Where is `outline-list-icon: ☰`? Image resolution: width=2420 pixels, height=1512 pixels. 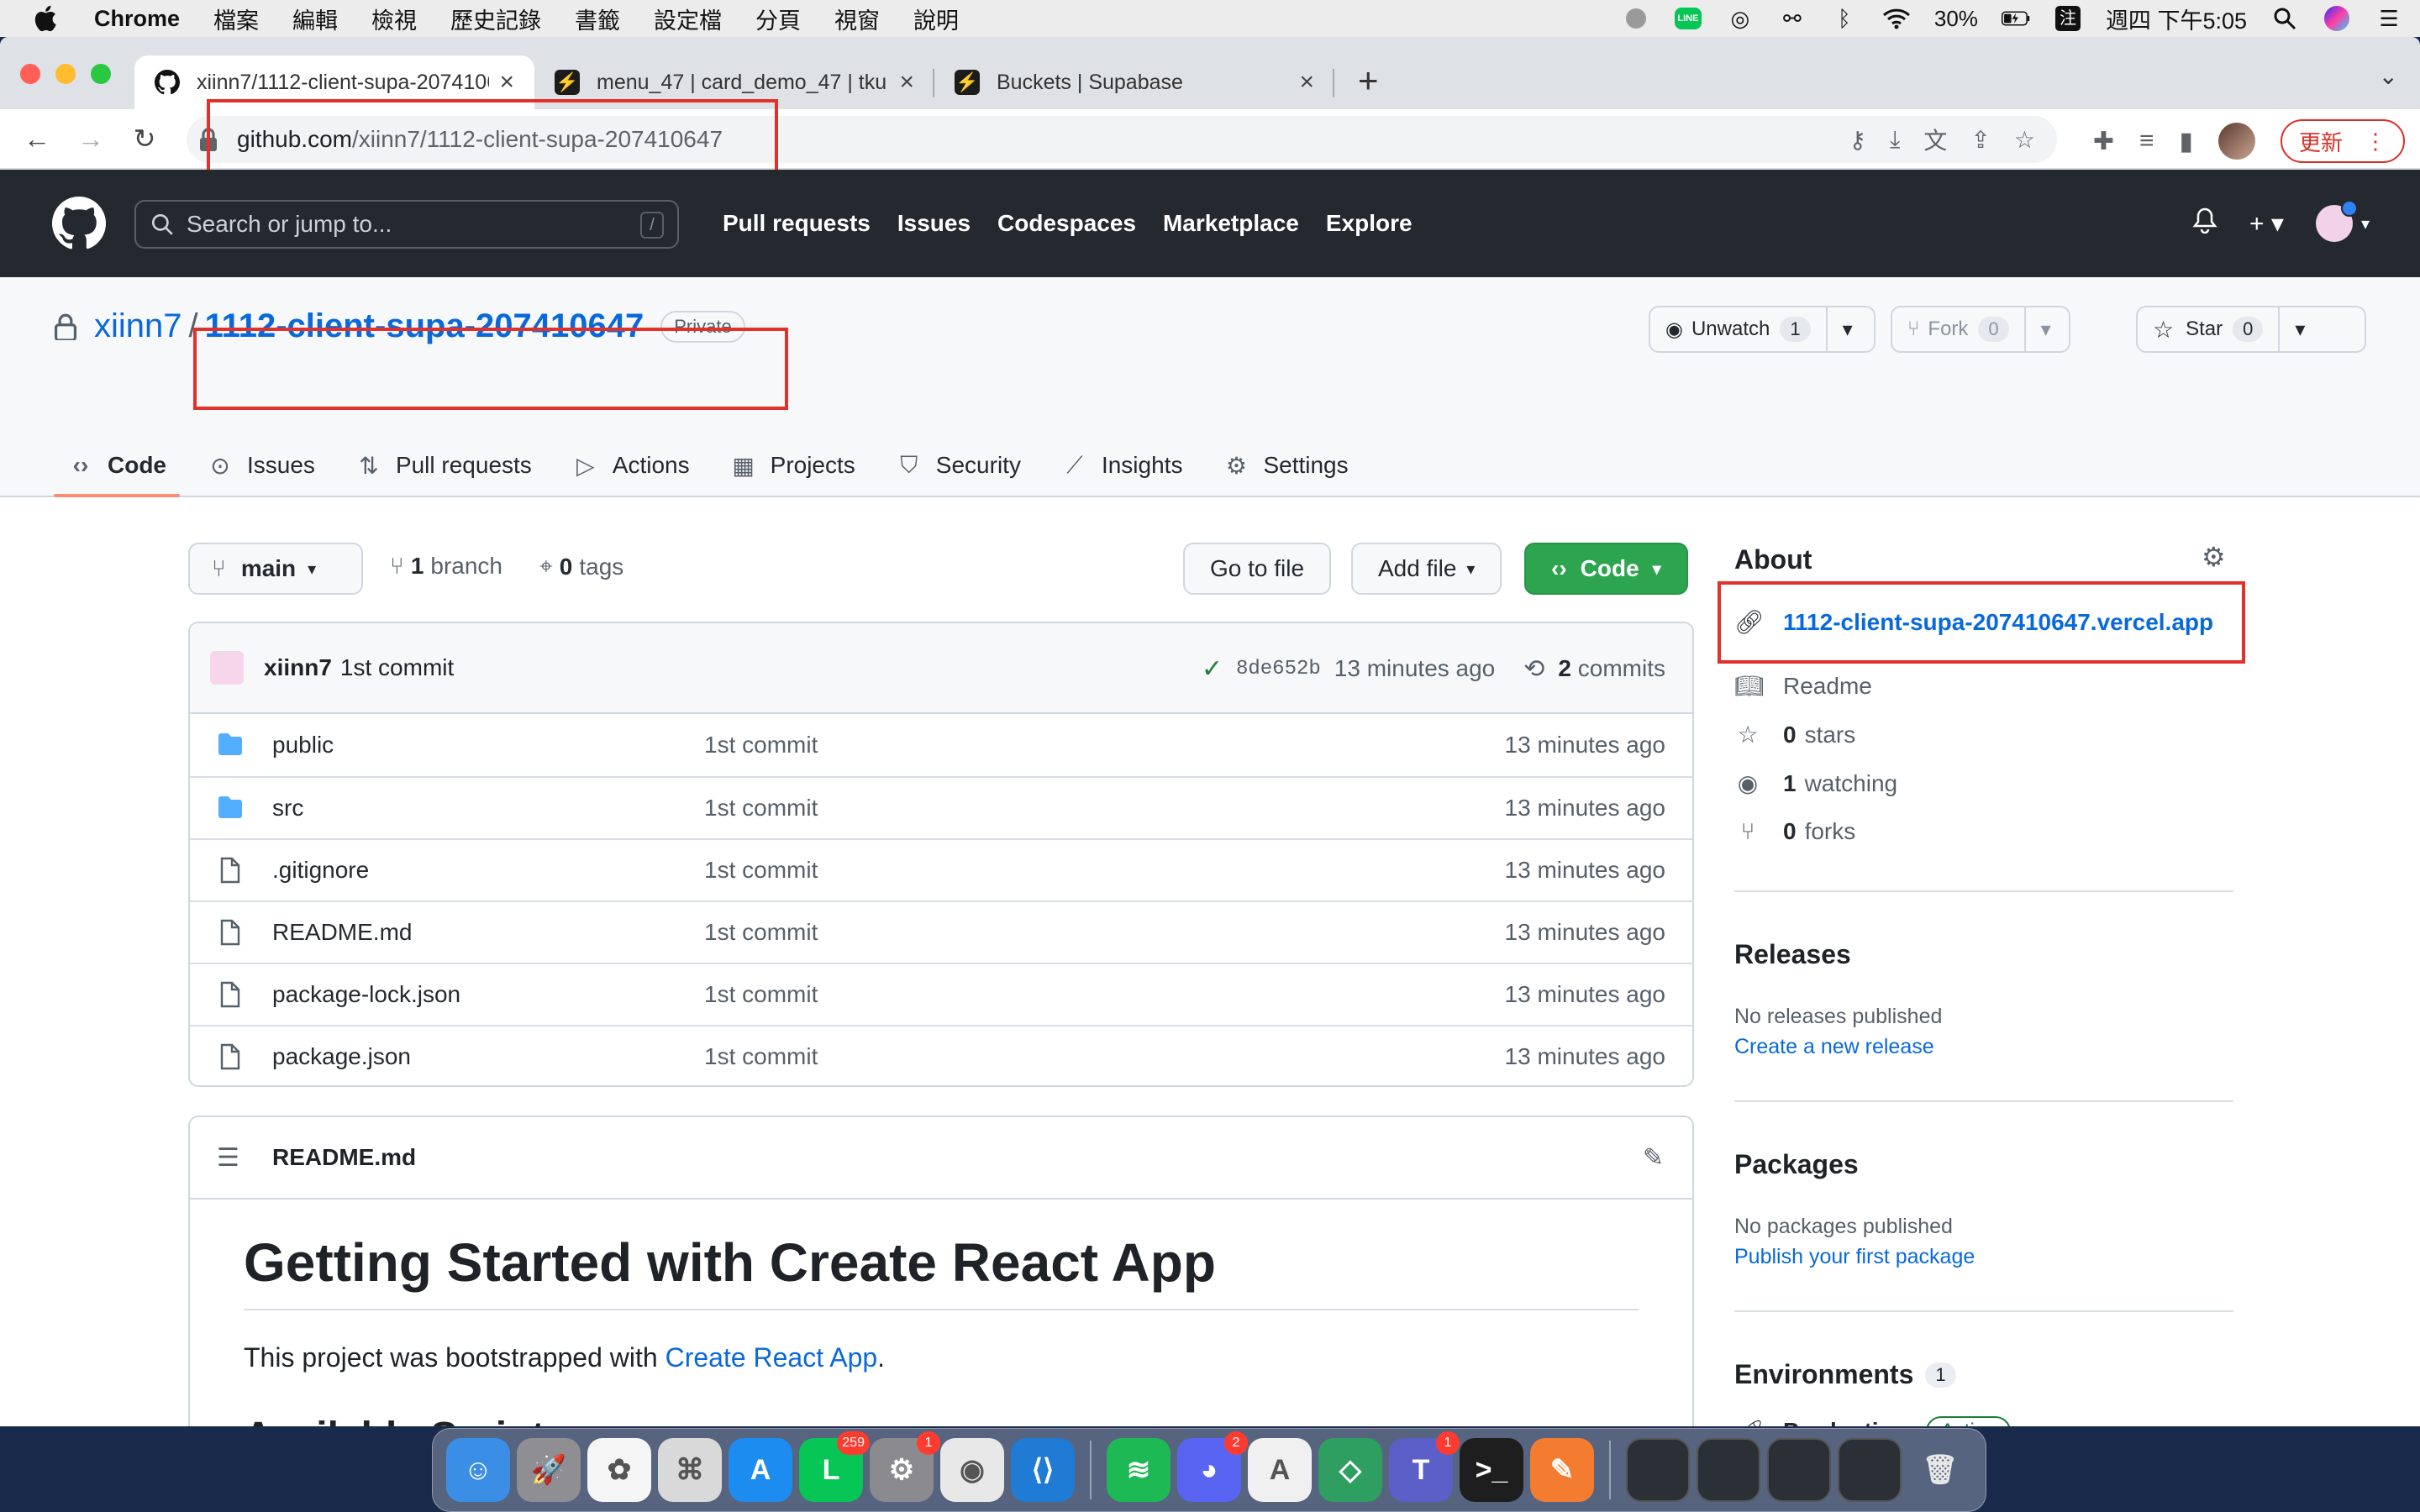
outline-list-icon: ☰ is located at coordinates (231, 1158).